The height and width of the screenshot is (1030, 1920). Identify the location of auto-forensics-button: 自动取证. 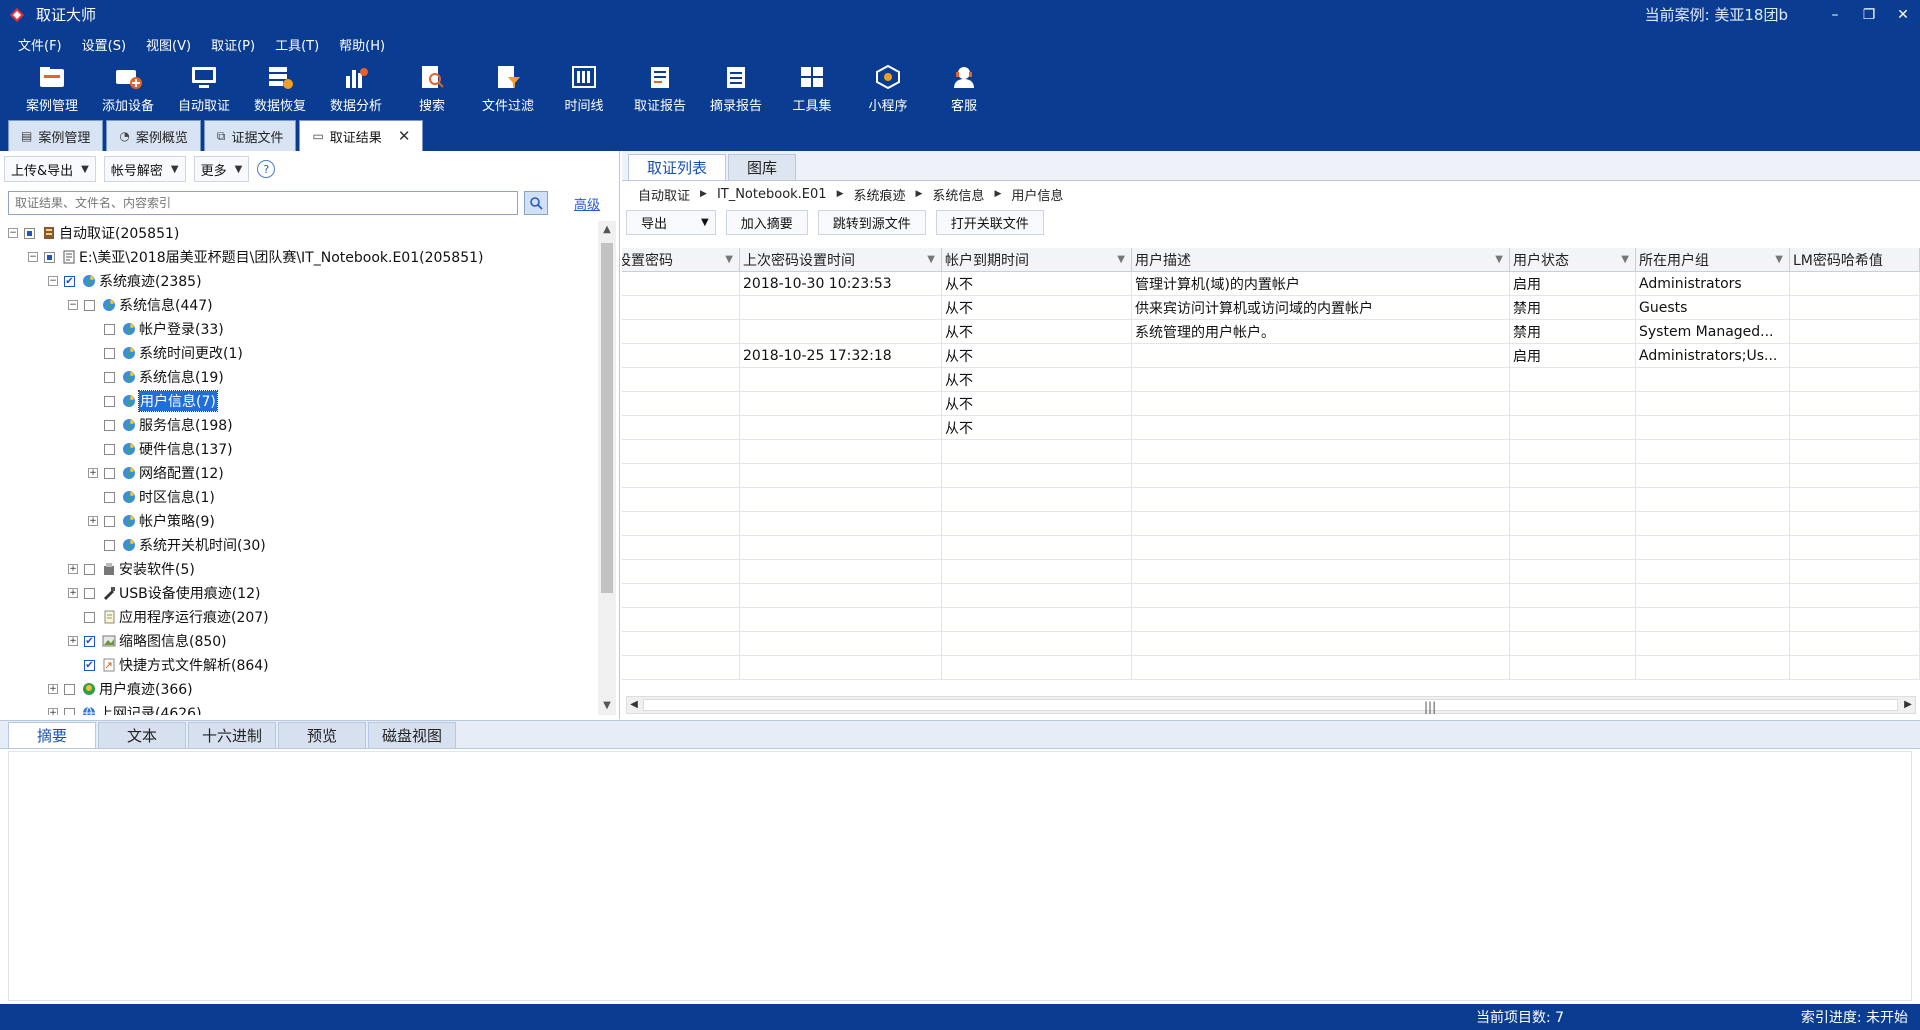
(204, 88).